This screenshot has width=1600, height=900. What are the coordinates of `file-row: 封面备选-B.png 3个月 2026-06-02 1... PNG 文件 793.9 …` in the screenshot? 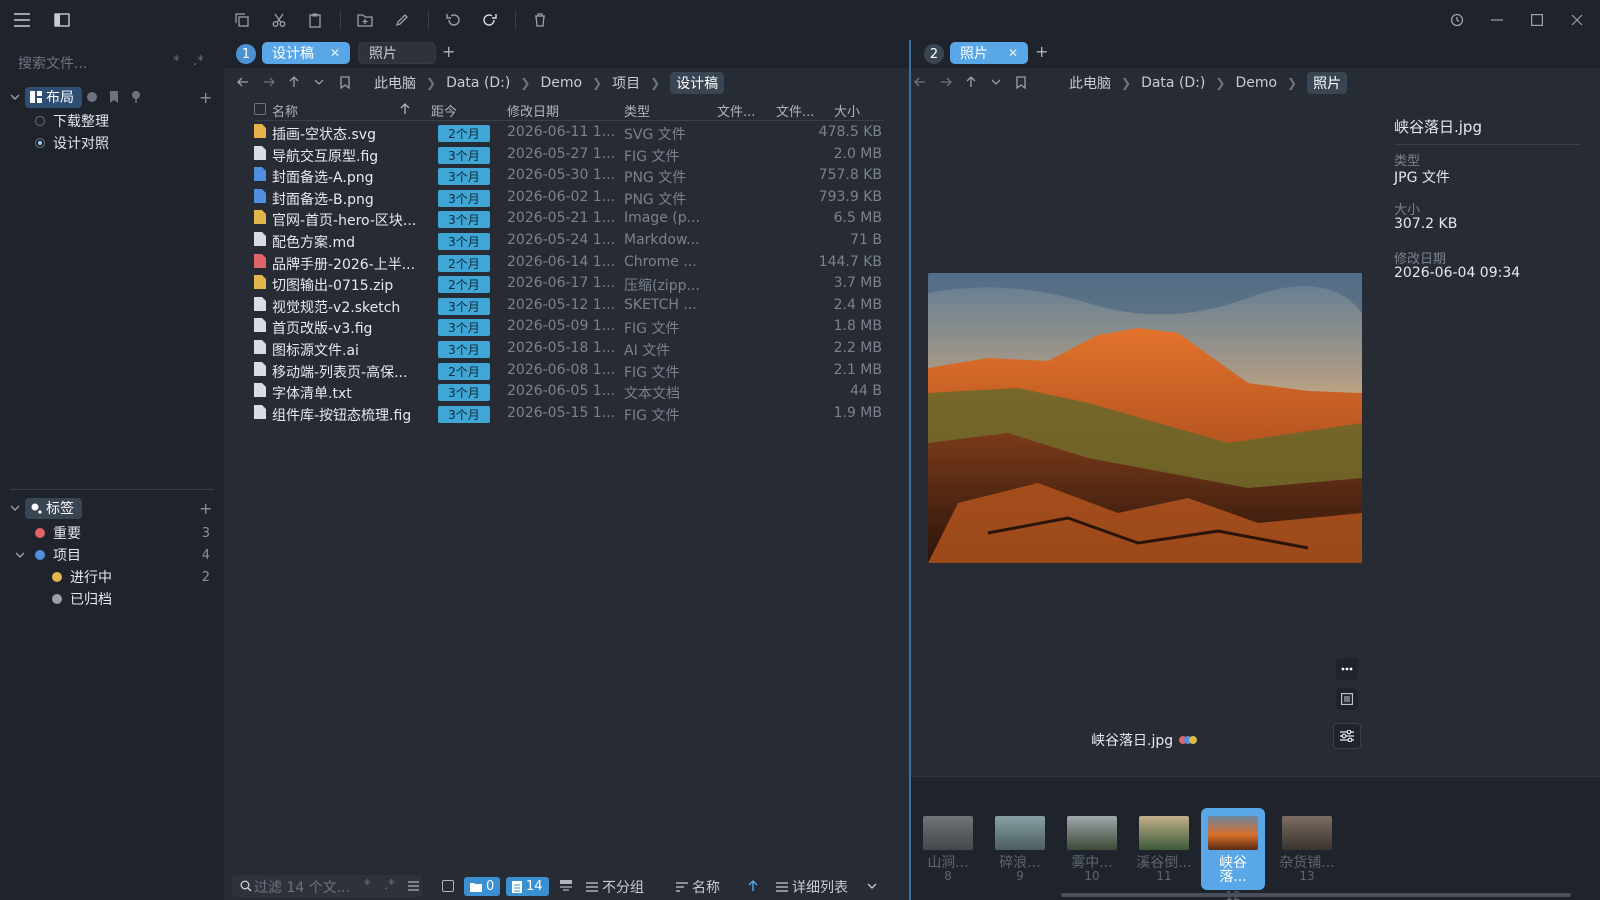 It's located at (566, 198).